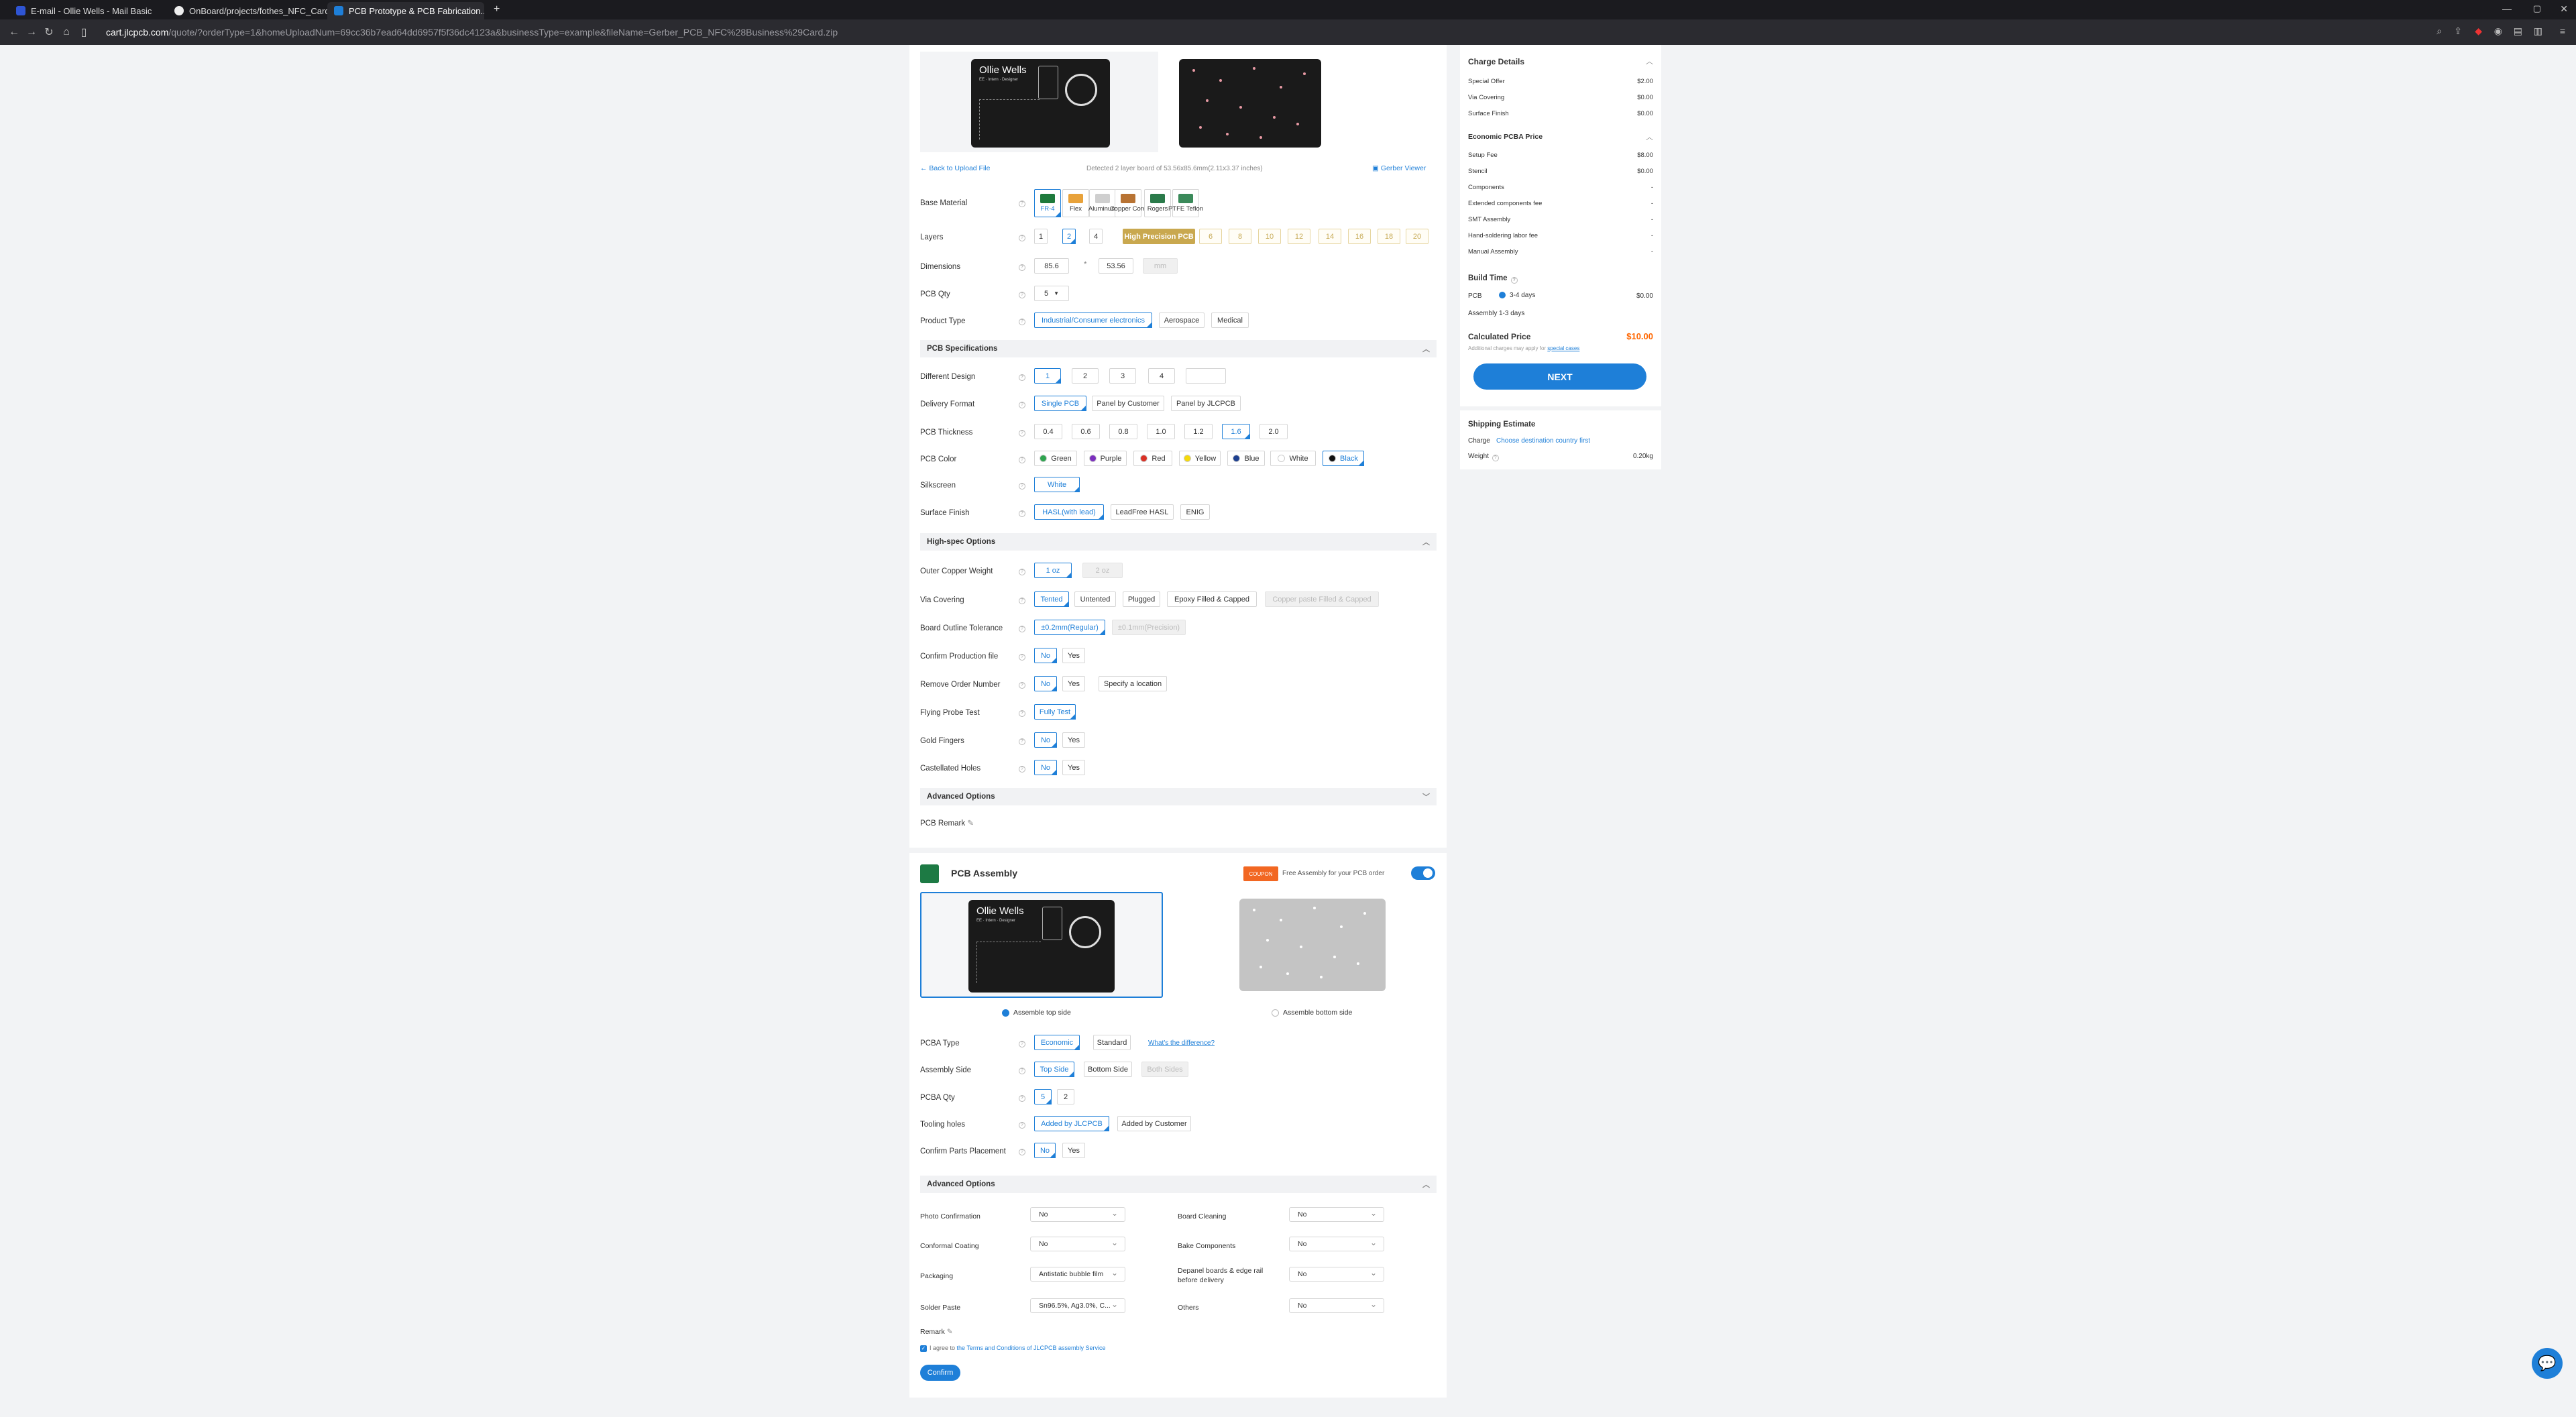  What do you see at coordinates (1057, 1042) in the screenshot?
I see `pcba-type-economic: Economic` at bounding box center [1057, 1042].